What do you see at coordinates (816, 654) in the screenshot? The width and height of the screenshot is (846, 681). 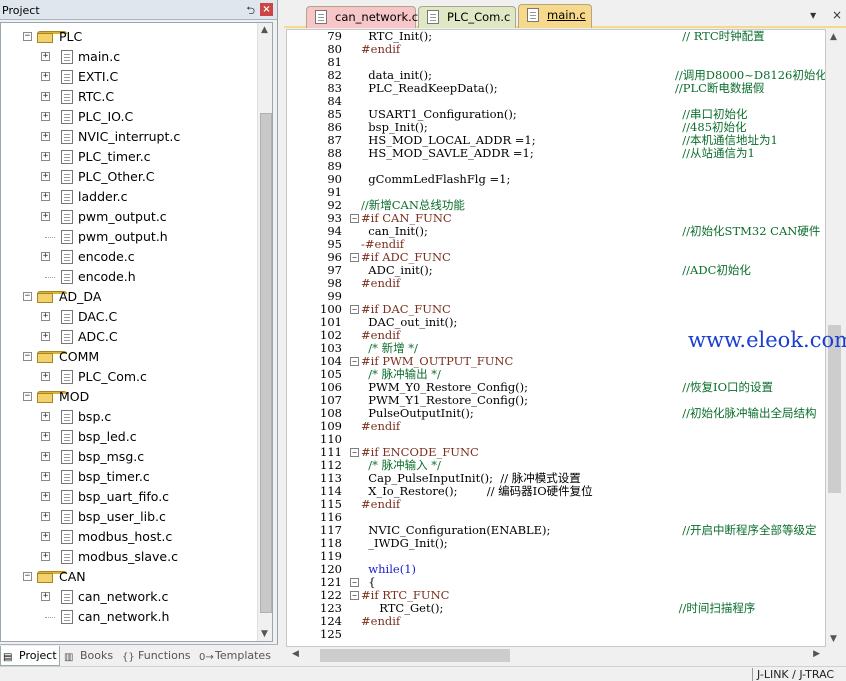 I see `scroll-right-icon: ▶` at bounding box center [816, 654].